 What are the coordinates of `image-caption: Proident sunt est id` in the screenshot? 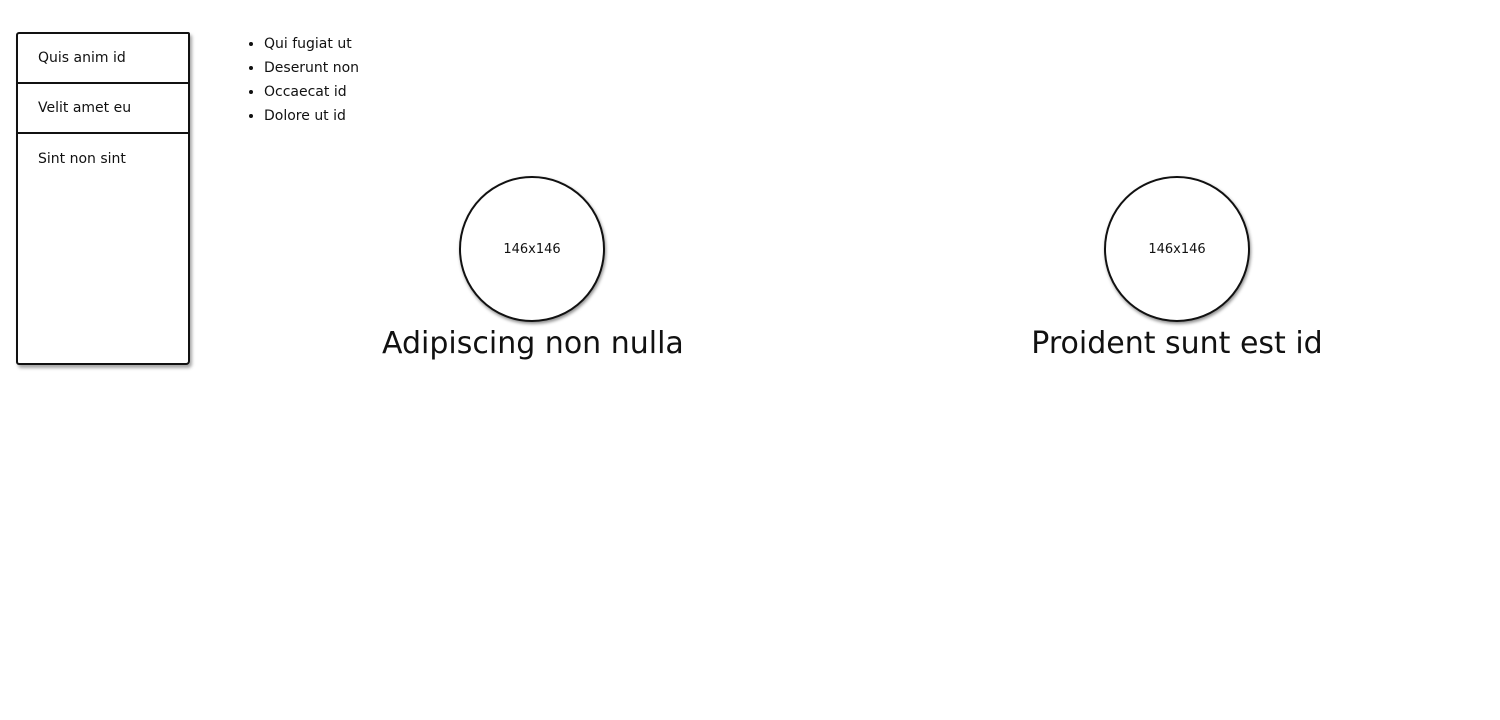 It's located at (1177, 343).